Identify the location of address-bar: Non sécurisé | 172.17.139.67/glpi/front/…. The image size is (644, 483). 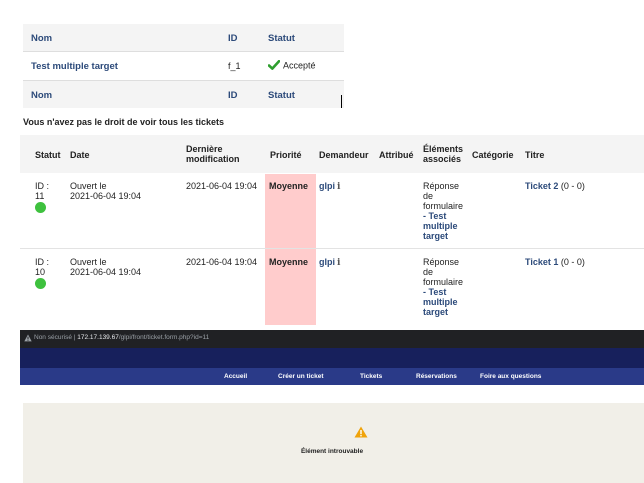
(332, 339).